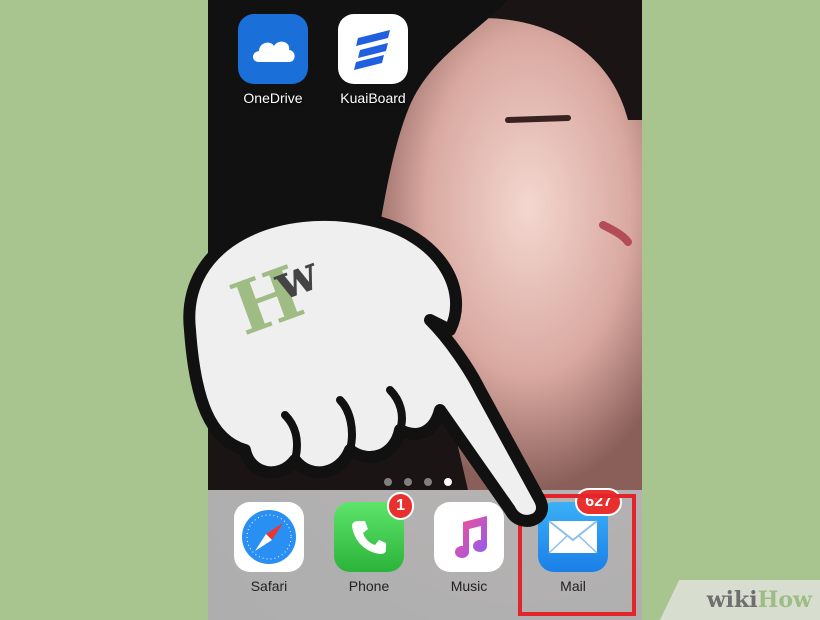 This screenshot has height=620, width=820. Describe the element at coordinates (373, 98) in the screenshot. I see `app-label: KuaiBoard` at that location.